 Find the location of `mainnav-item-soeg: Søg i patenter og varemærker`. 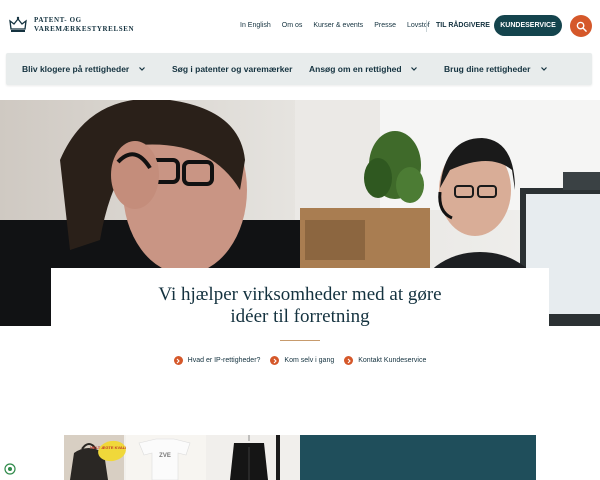

mainnav-item-soeg: Søg i patenter og varemærker is located at coordinates (232, 69).